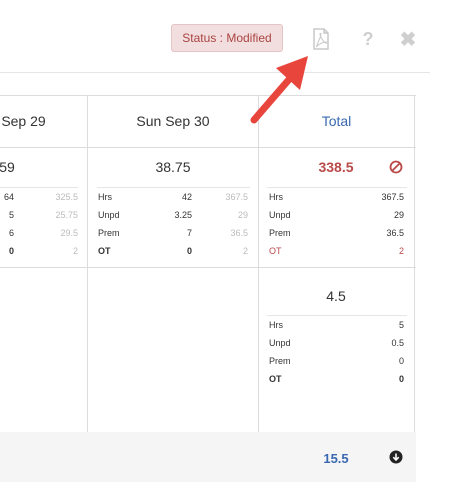 This screenshot has height=482, width=456. I want to click on col-header-sat: Sep 29, so click(33, 121).